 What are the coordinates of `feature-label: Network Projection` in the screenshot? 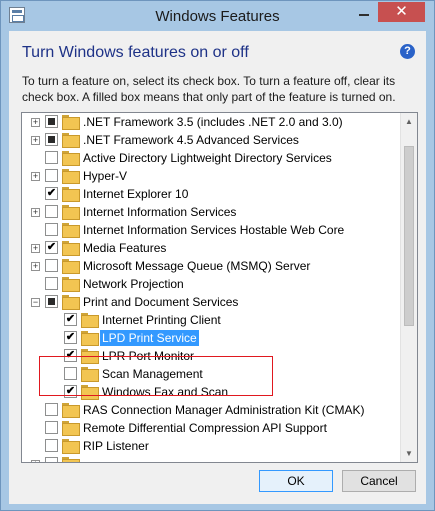 It's located at (133, 284).